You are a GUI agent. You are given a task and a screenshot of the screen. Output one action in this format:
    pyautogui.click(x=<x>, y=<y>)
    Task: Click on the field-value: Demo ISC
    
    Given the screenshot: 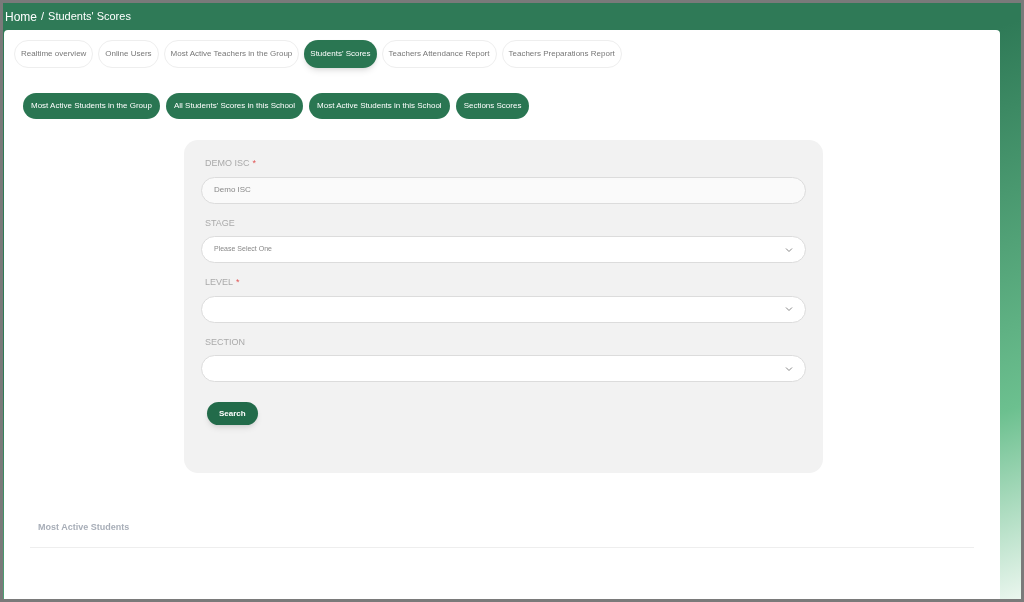 What is the action you would take?
    pyautogui.click(x=232, y=190)
    